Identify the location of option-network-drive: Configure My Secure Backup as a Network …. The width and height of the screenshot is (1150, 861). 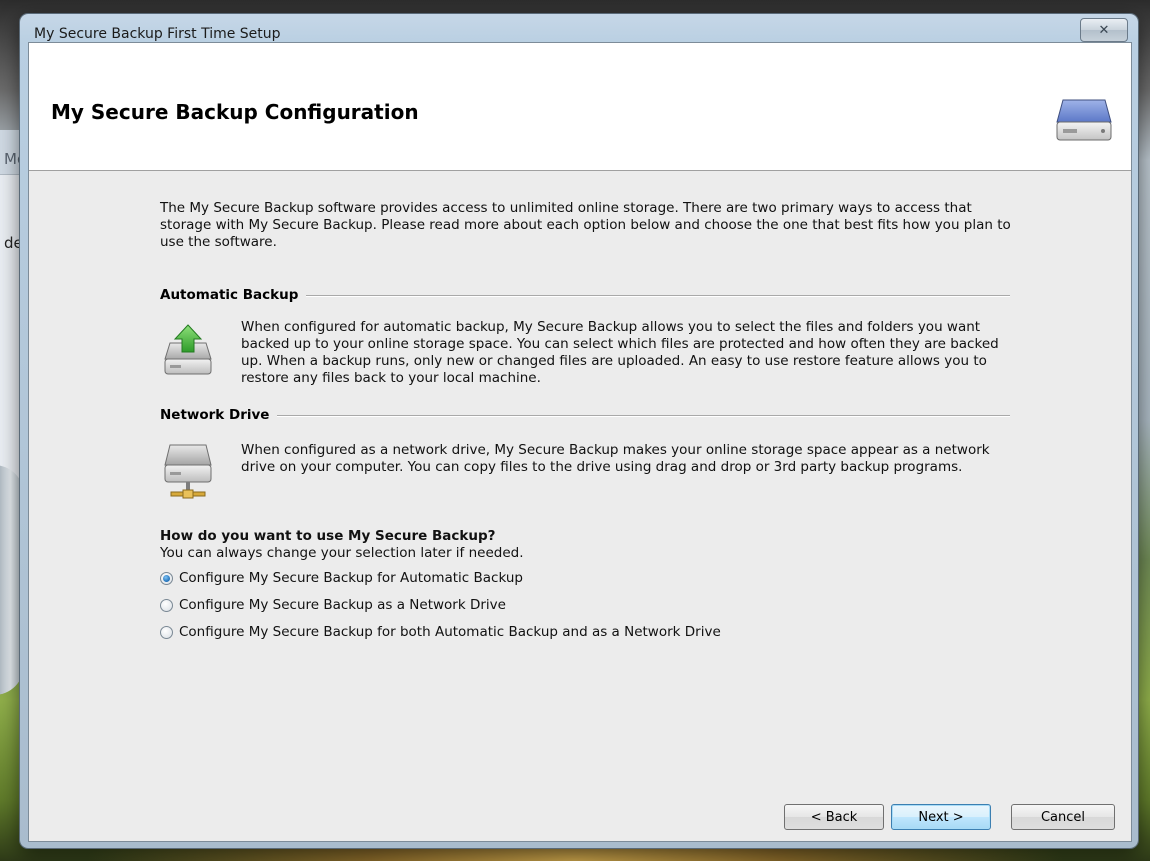
(333, 605).